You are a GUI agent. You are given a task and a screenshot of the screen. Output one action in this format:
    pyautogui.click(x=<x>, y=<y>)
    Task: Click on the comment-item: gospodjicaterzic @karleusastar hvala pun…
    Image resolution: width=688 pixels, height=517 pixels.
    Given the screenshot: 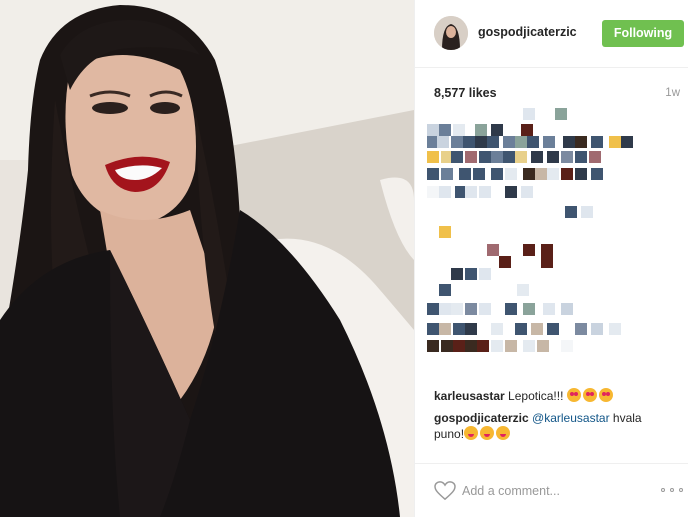 What is the action you would take?
    pyautogui.click(x=554, y=426)
    